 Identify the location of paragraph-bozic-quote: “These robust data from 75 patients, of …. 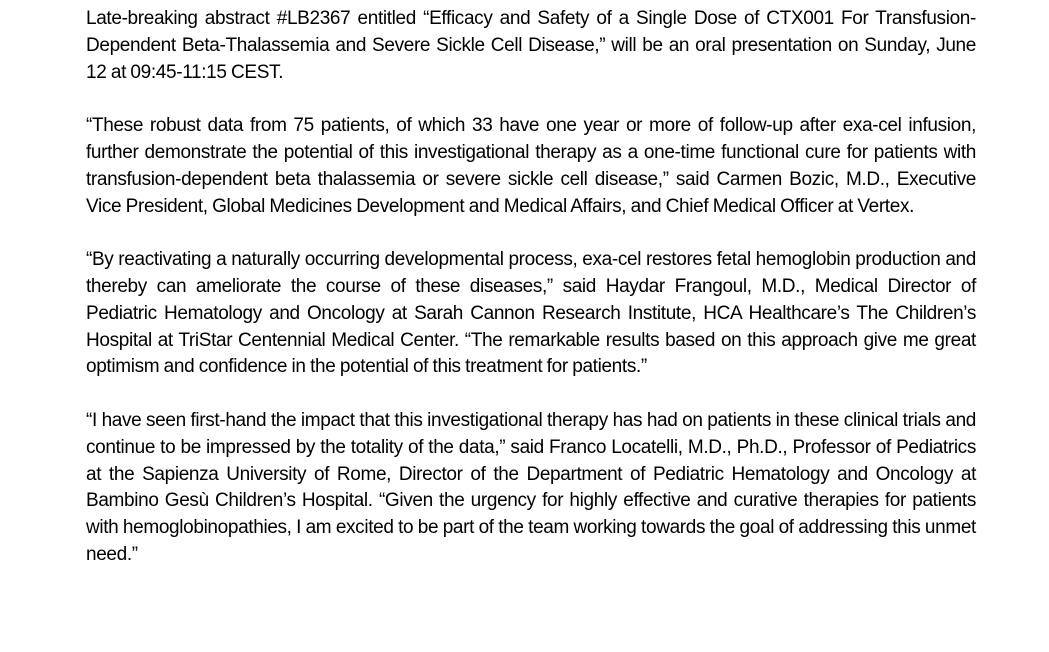
(531, 166).